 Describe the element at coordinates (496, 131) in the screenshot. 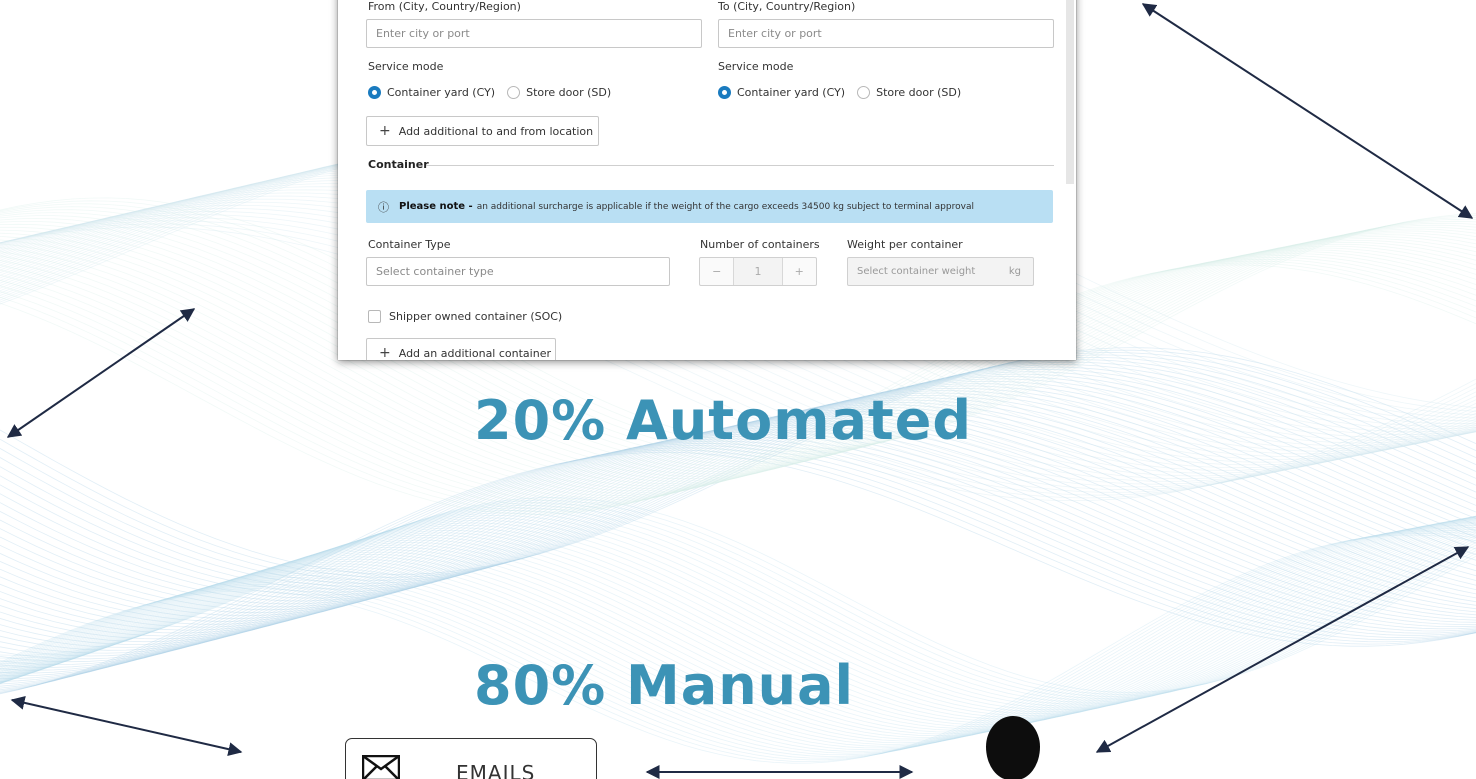

I see `add-location-button-label: Add additional to and from location` at that location.